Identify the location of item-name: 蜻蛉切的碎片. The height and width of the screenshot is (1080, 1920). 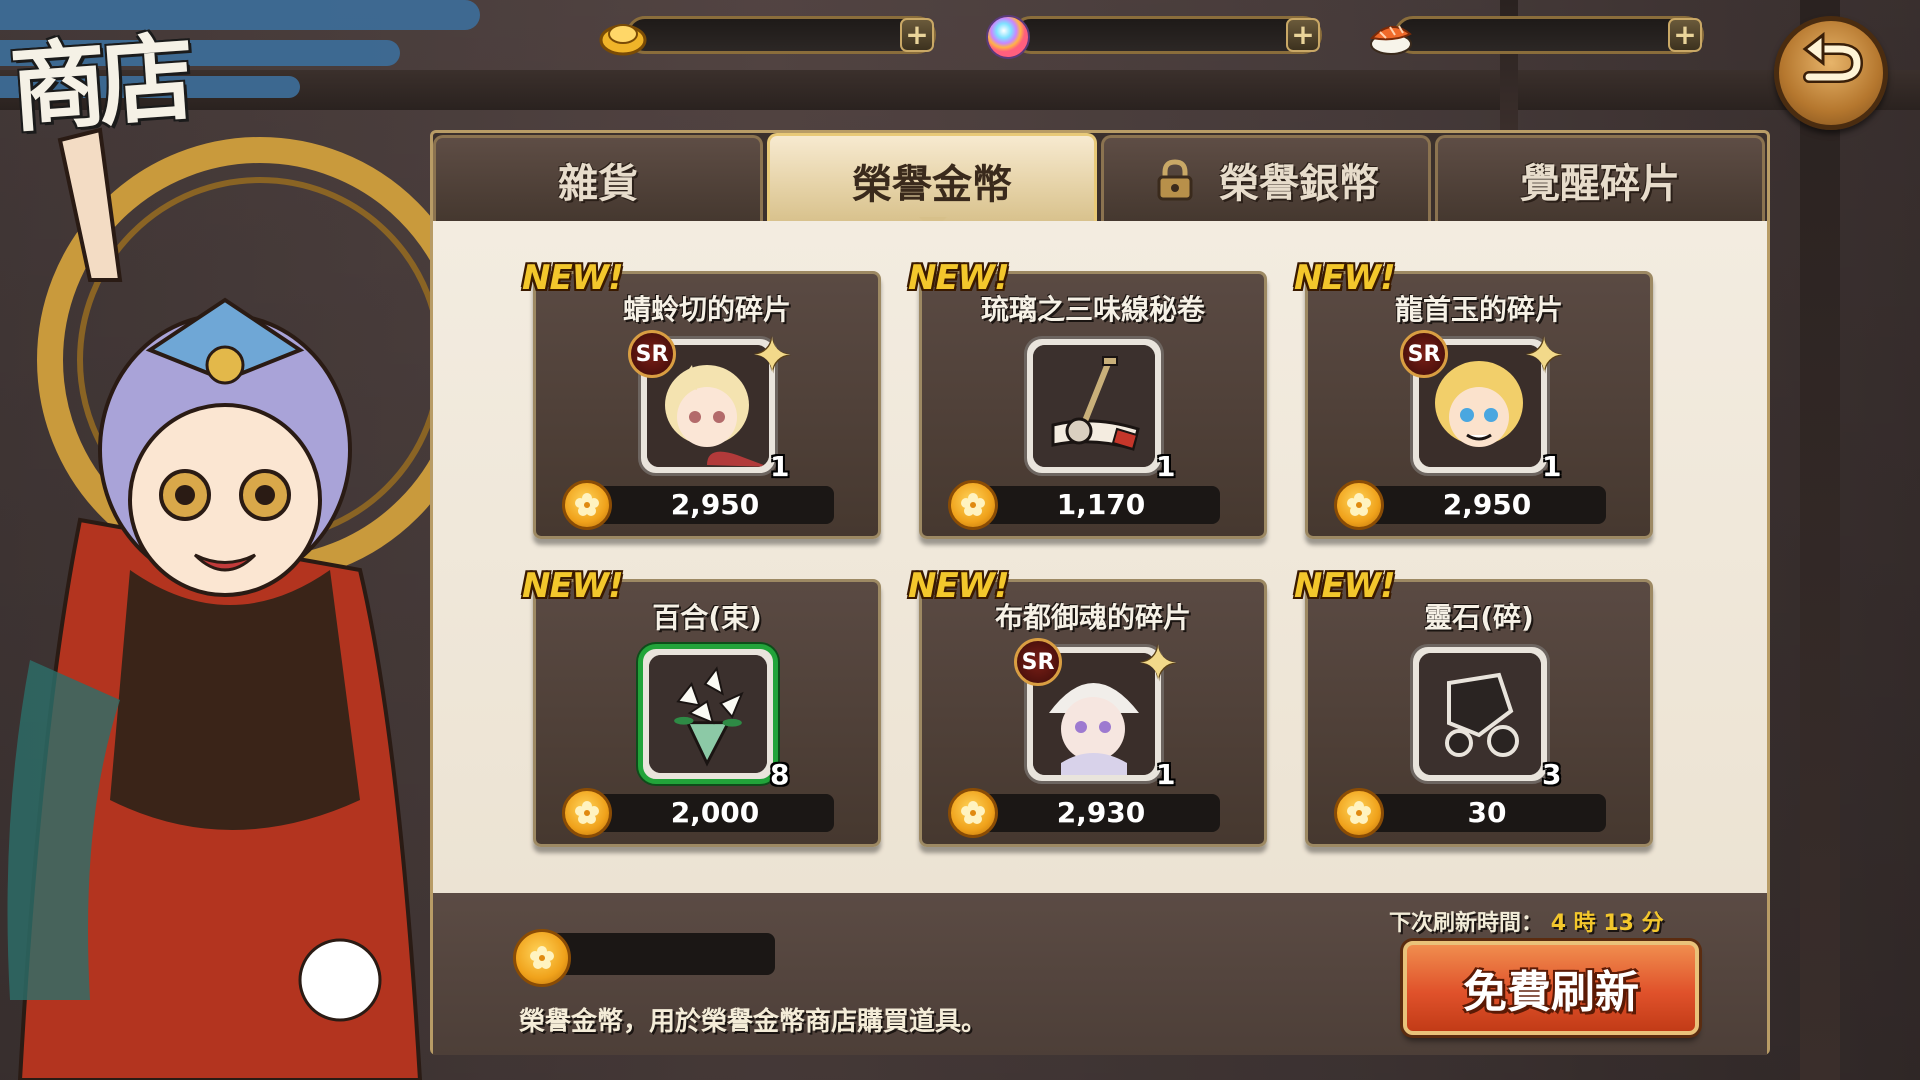
(706, 309).